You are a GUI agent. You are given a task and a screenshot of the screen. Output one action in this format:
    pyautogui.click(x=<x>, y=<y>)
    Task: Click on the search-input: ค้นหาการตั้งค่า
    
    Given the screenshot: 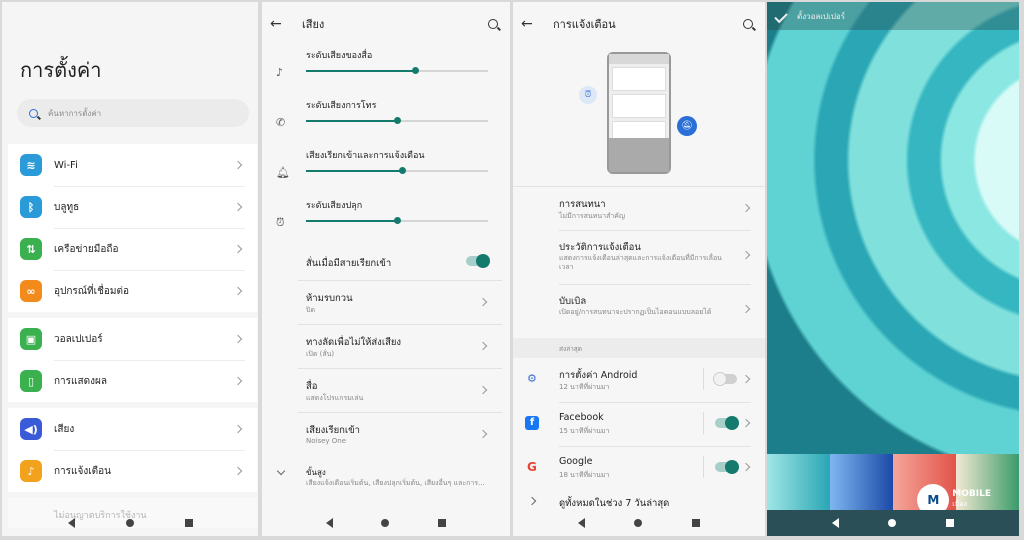 What is the action you would take?
    pyautogui.click(x=133, y=113)
    